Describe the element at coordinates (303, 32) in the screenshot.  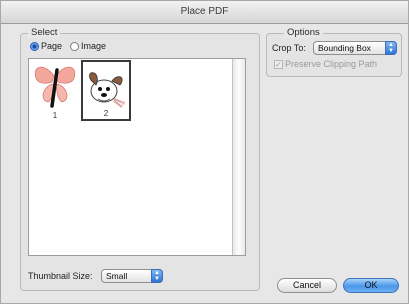
I see `options-group-label: Options` at that location.